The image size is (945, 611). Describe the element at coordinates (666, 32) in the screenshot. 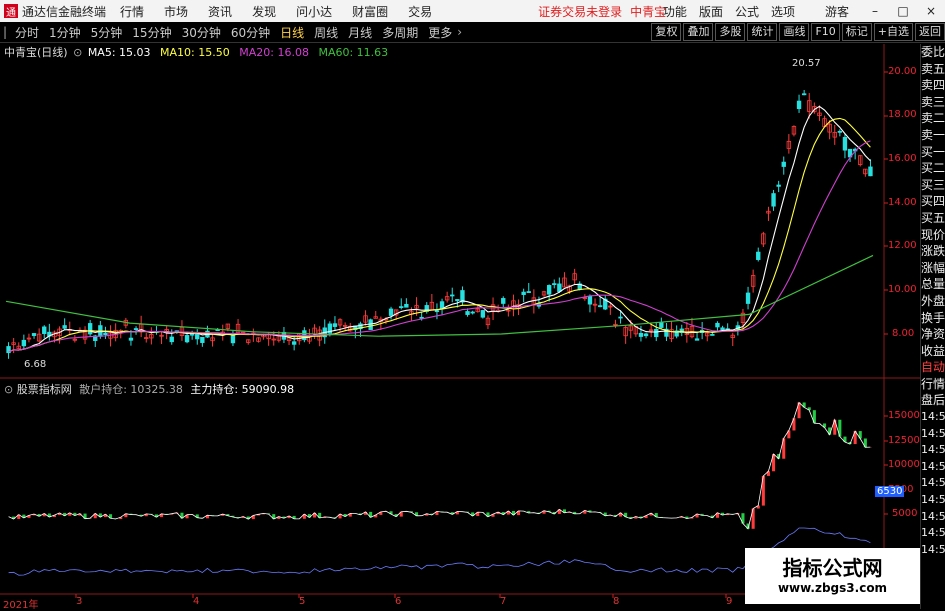

I see `adjust-button: 复权` at that location.